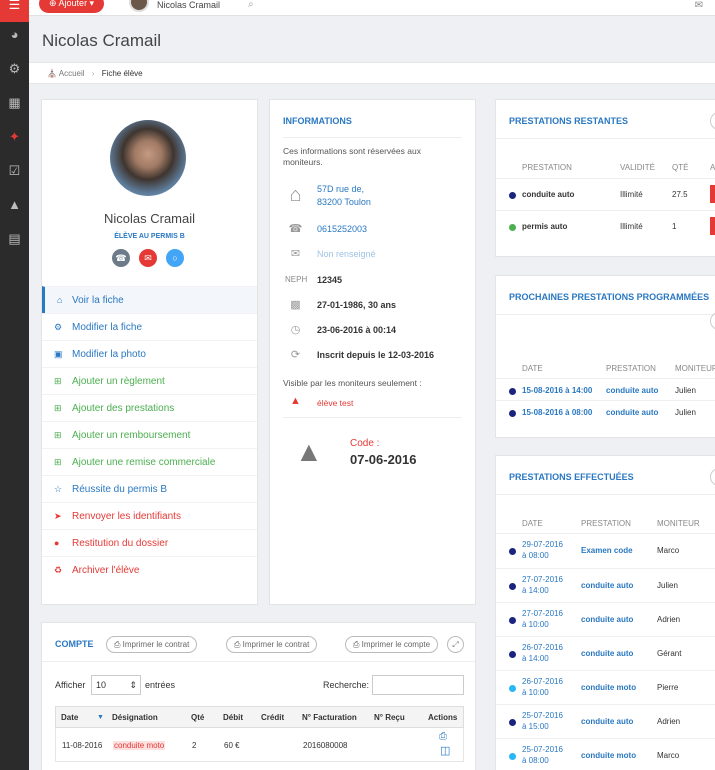 This screenshot has height=770, width=715. Describe the element at coordinates (69, 717) in the screenshot. I see `col-date: Date` at that location.